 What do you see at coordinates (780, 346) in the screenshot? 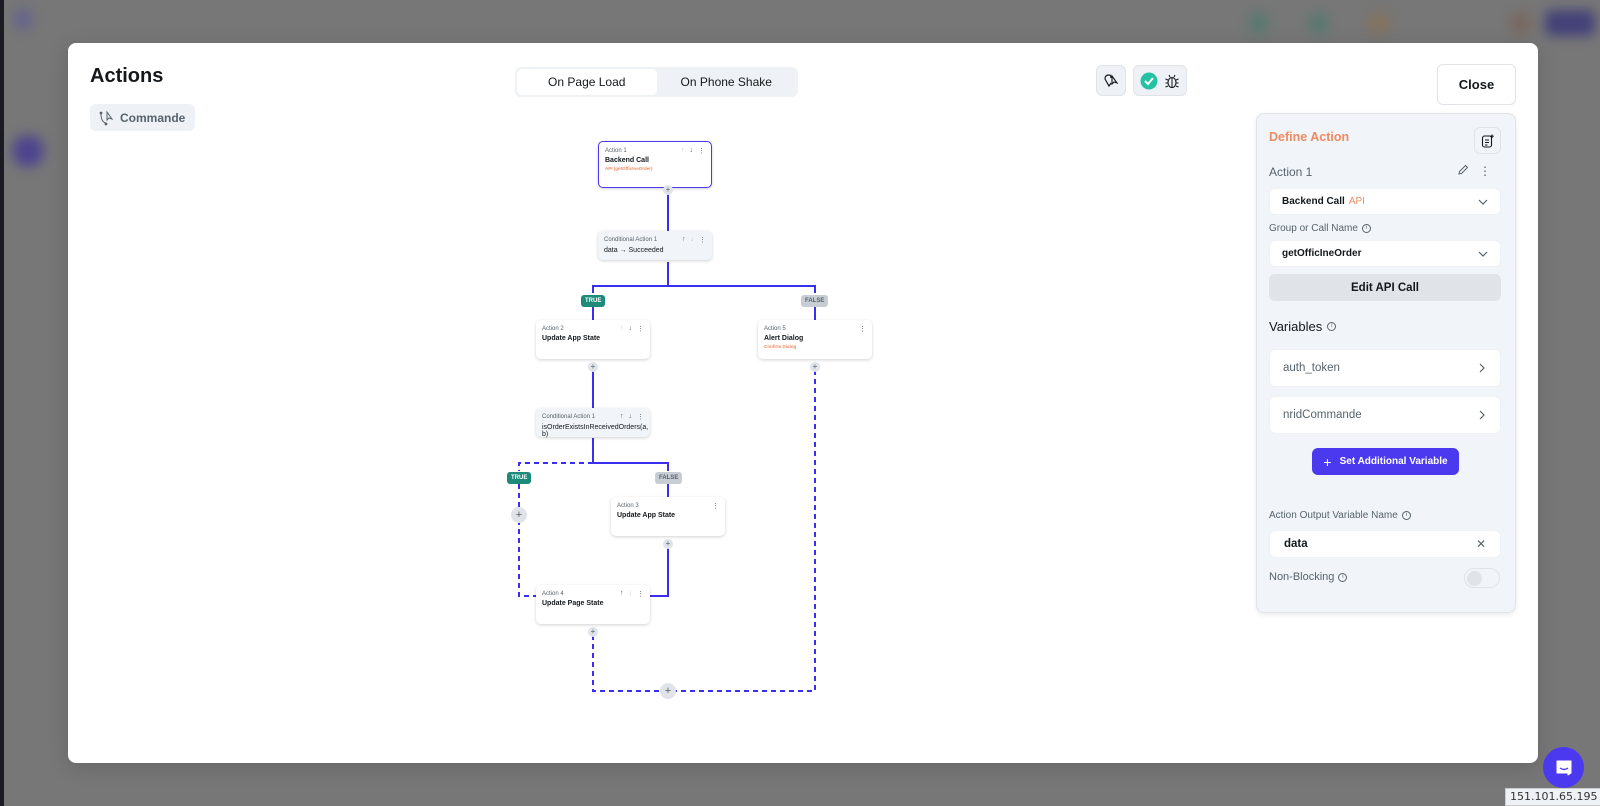
I see `node-subtitle: Confirm Dialog` at bounding box center [780, 346].